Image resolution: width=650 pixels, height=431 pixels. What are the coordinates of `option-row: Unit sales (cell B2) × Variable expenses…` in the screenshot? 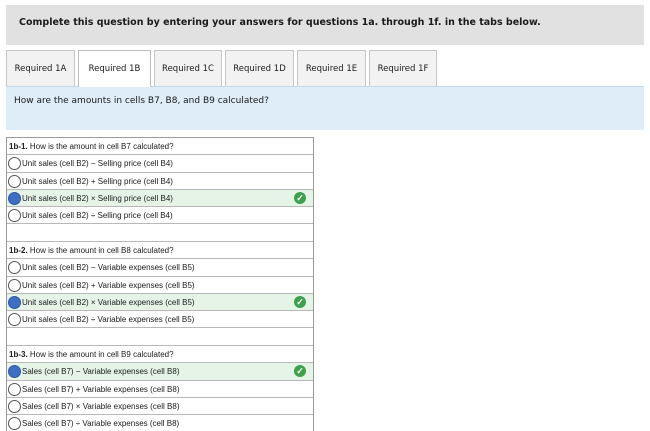 It's located at (160, 302).